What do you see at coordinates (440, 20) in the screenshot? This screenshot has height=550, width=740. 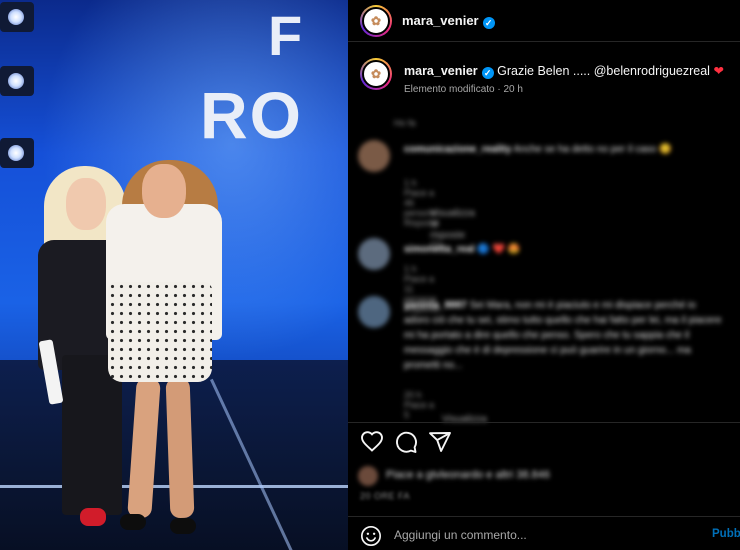 I see `username-text: mara_venier` at bounding box center [440, 20].